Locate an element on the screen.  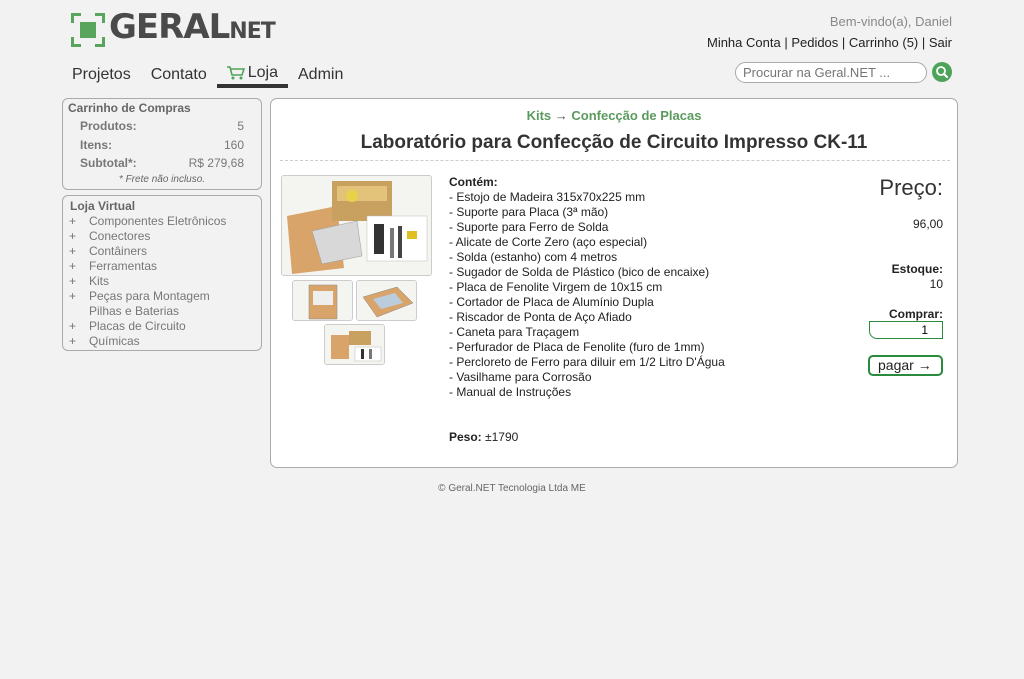
nav-item-projetos: Projetos is located at coordinates (101, 75).